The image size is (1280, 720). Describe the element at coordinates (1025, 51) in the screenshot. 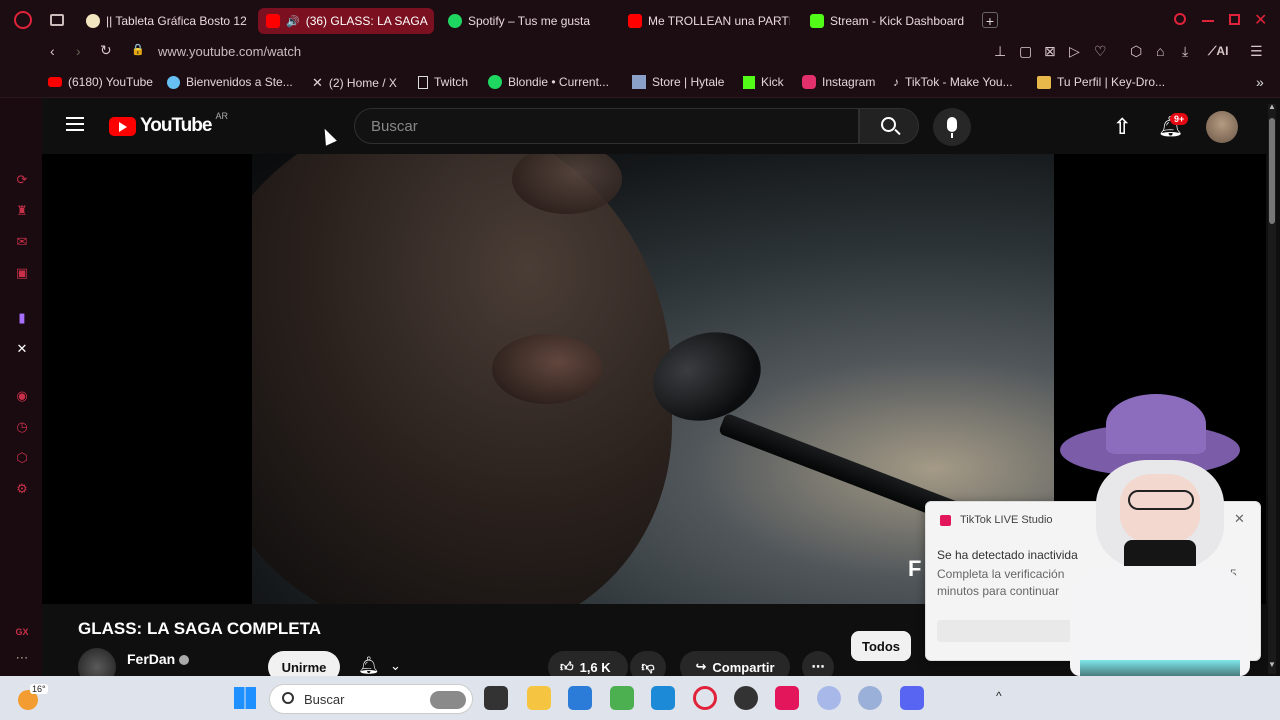

I see `snapshot-icon: ▢` at that location.